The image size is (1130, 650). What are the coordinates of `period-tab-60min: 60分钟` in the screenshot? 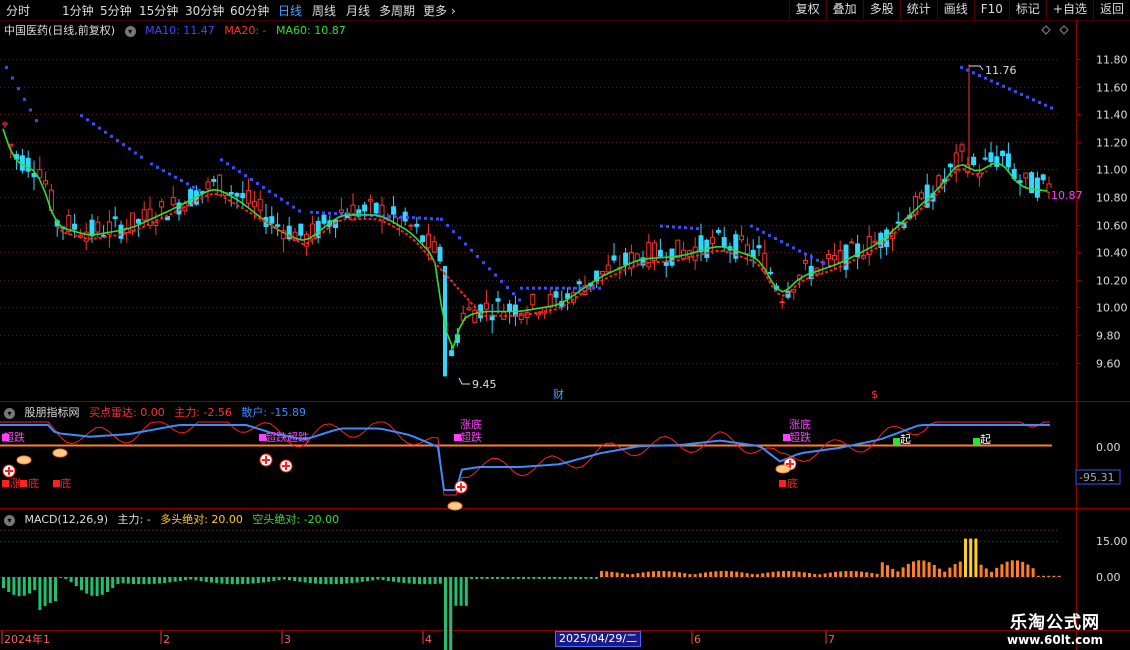 It's located at (249, 10).